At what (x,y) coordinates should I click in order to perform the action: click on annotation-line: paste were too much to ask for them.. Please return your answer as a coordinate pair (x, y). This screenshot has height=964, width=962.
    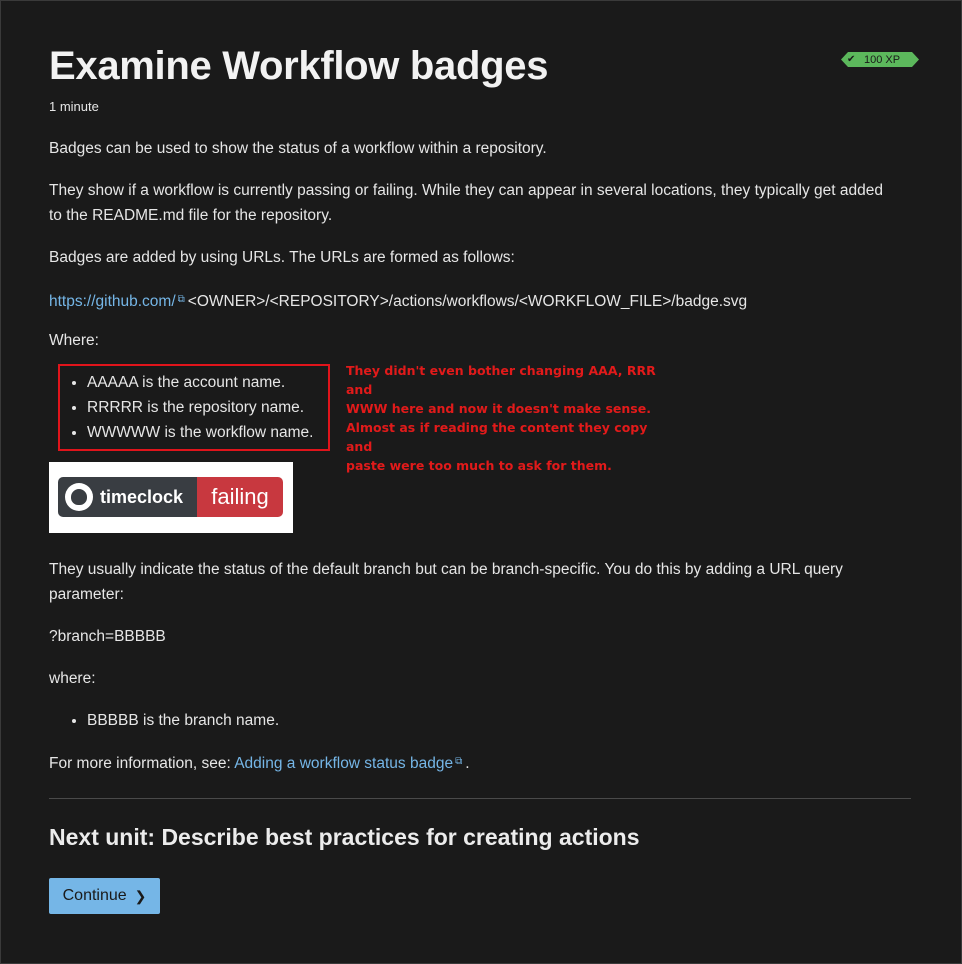
    Looking at the image, I should click on (479, 465).